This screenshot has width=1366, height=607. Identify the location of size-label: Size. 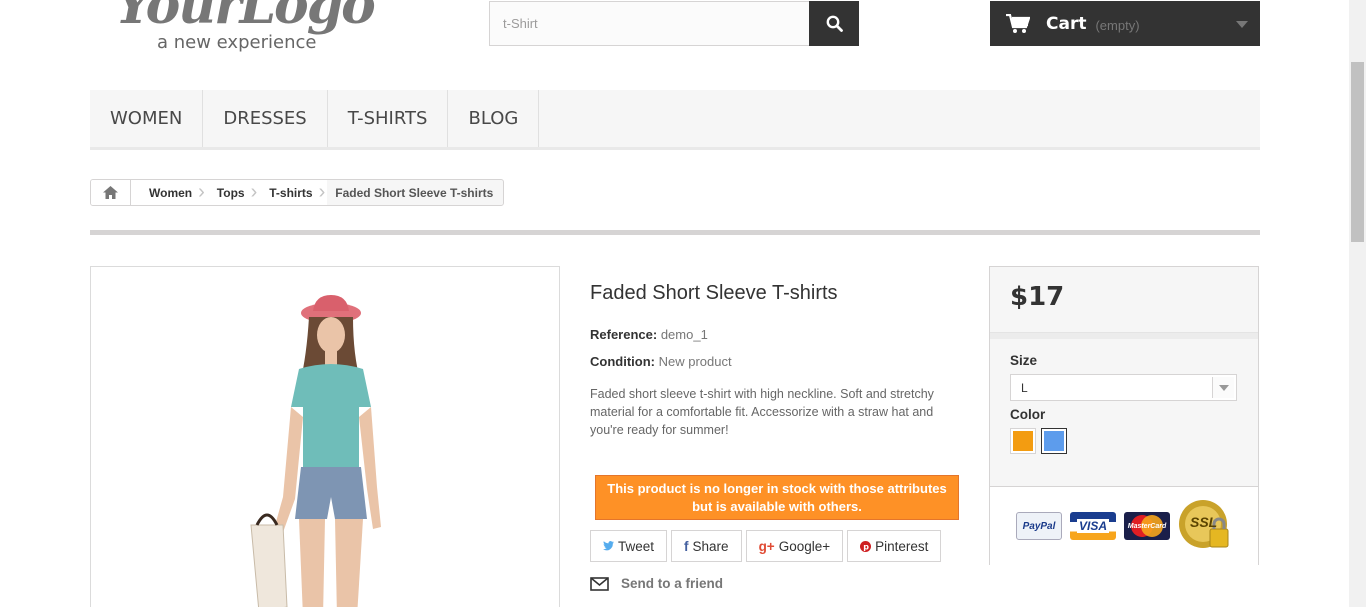
(1024, 360).